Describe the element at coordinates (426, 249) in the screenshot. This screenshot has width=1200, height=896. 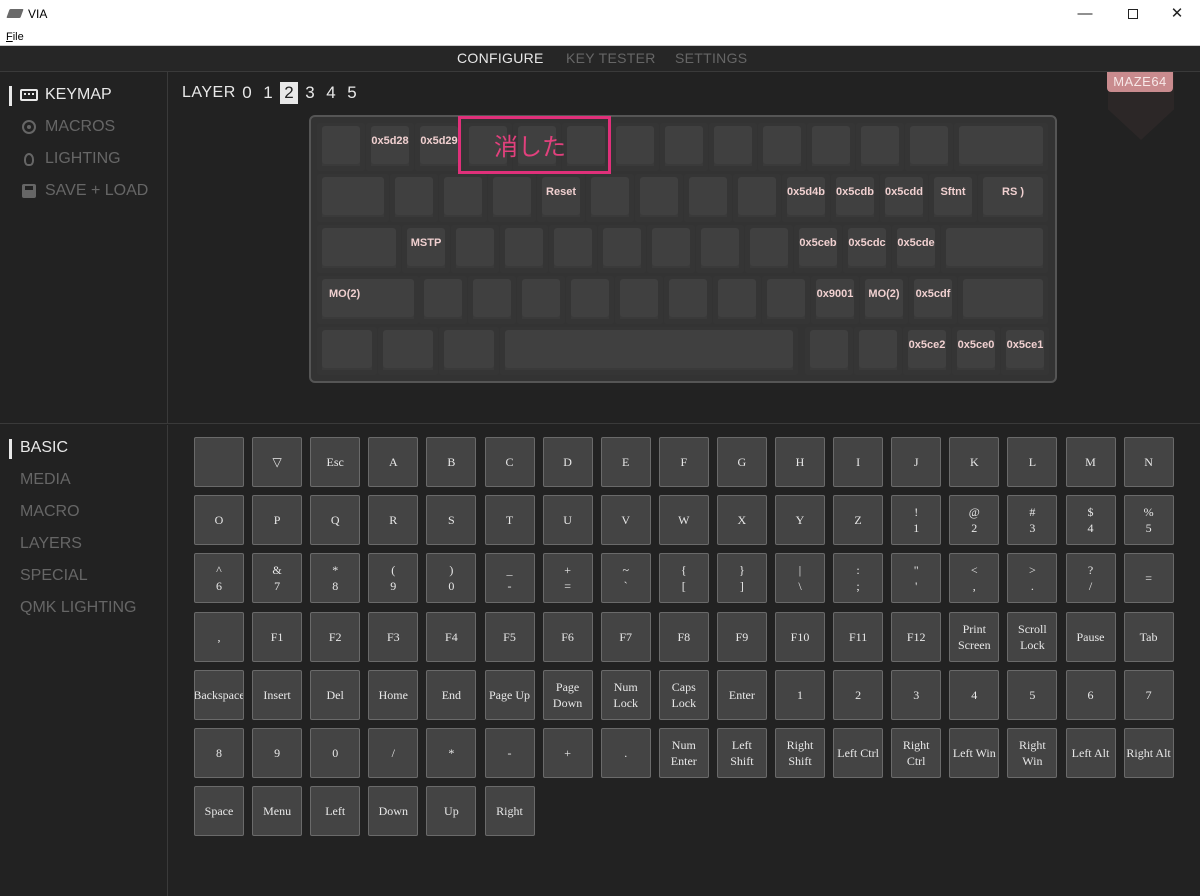
I see `keyboard-key: MSTP` at that location.